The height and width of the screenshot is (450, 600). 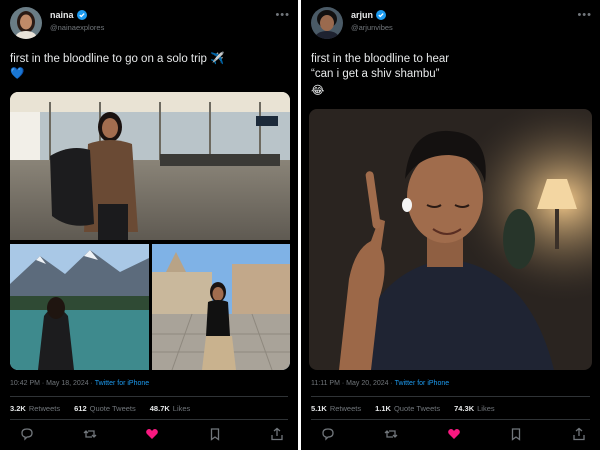 I want to click on display-name-row: naina, so click(x=77, y=15).